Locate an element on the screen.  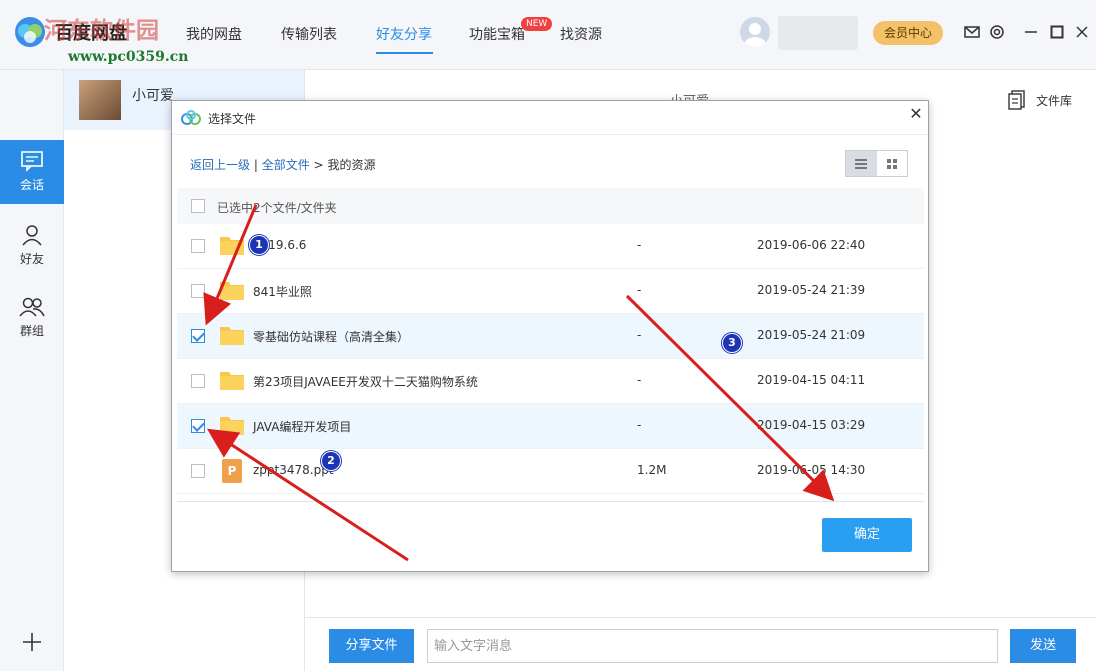
list-view-button is located at coordinates (861, 163).